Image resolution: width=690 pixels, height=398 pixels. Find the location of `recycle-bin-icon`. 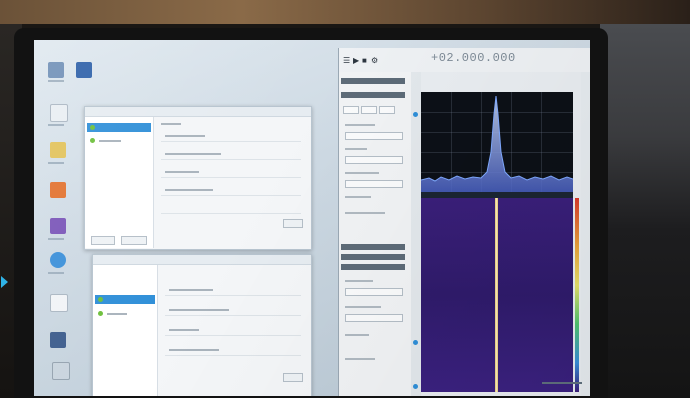

recycle-bin-icon is located at coordinates (56, 70).